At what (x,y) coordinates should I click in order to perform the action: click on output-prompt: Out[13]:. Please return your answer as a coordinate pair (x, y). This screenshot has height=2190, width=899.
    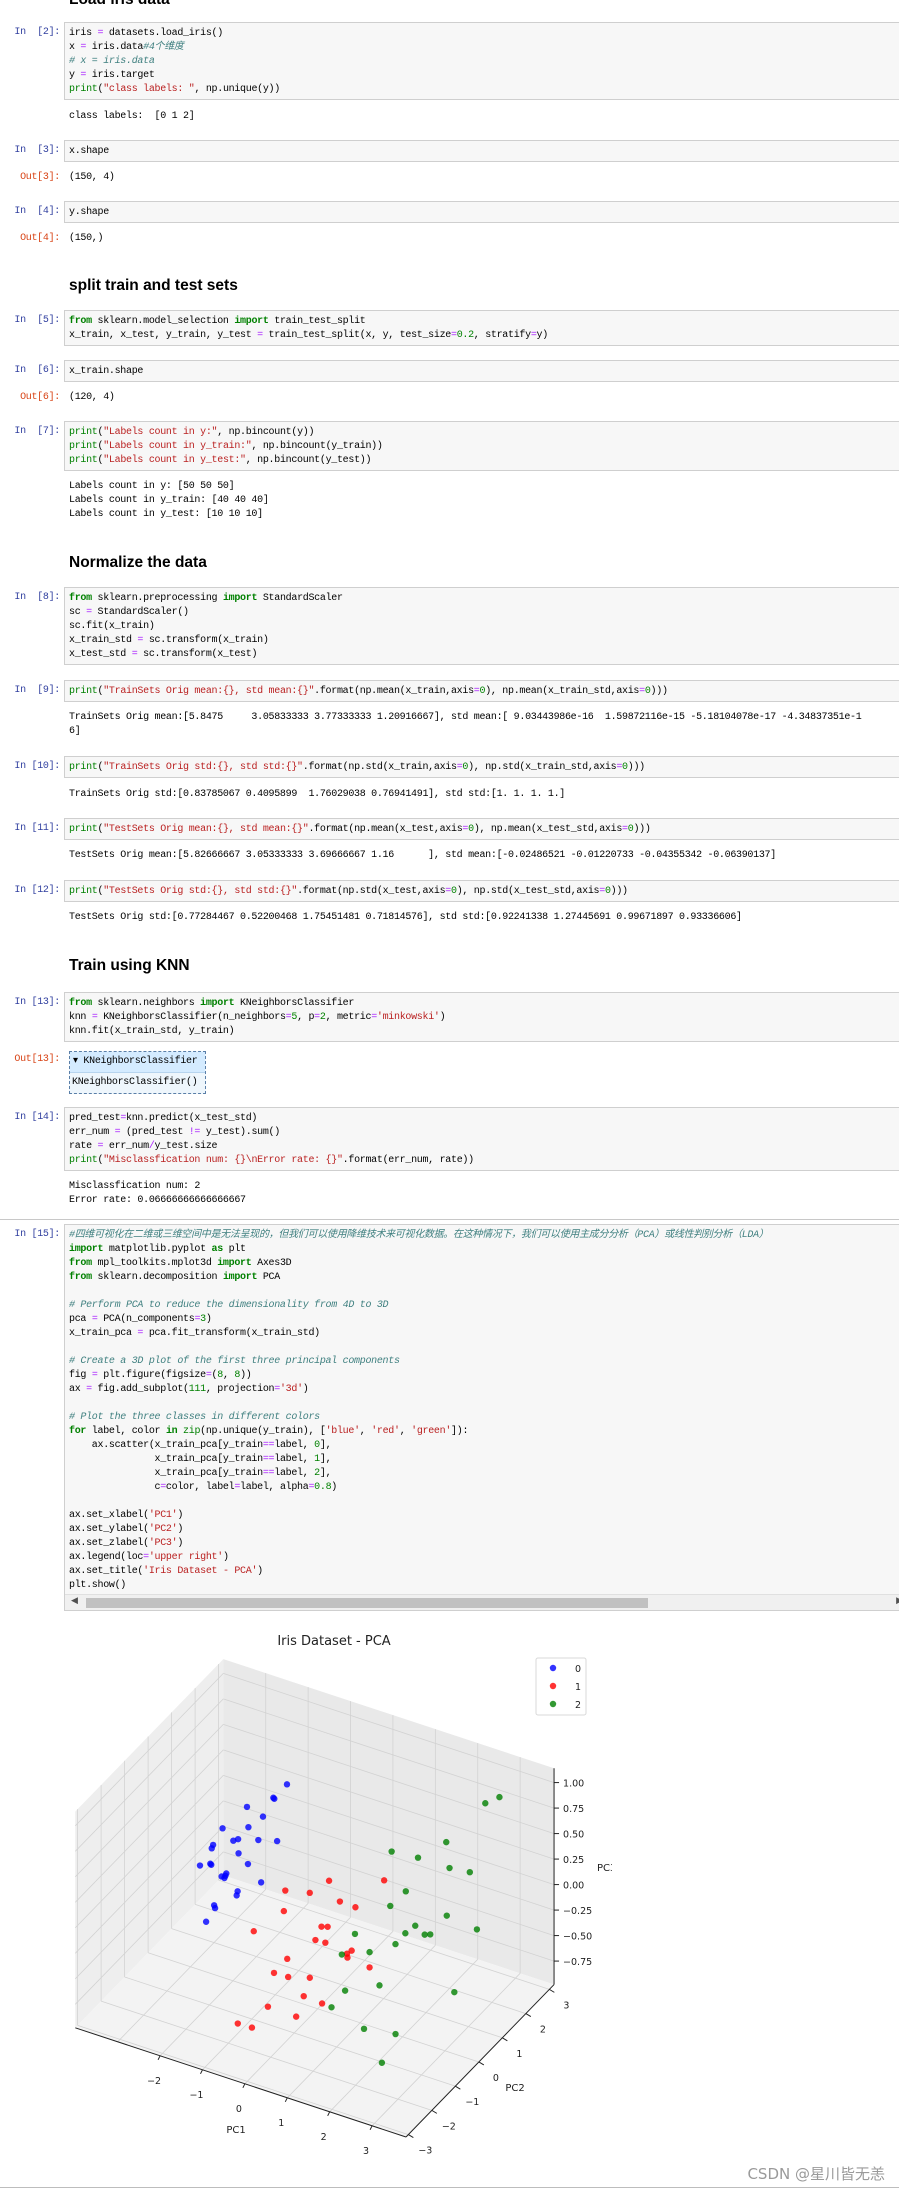
    Looking at the image, I should click on (37, 1059).